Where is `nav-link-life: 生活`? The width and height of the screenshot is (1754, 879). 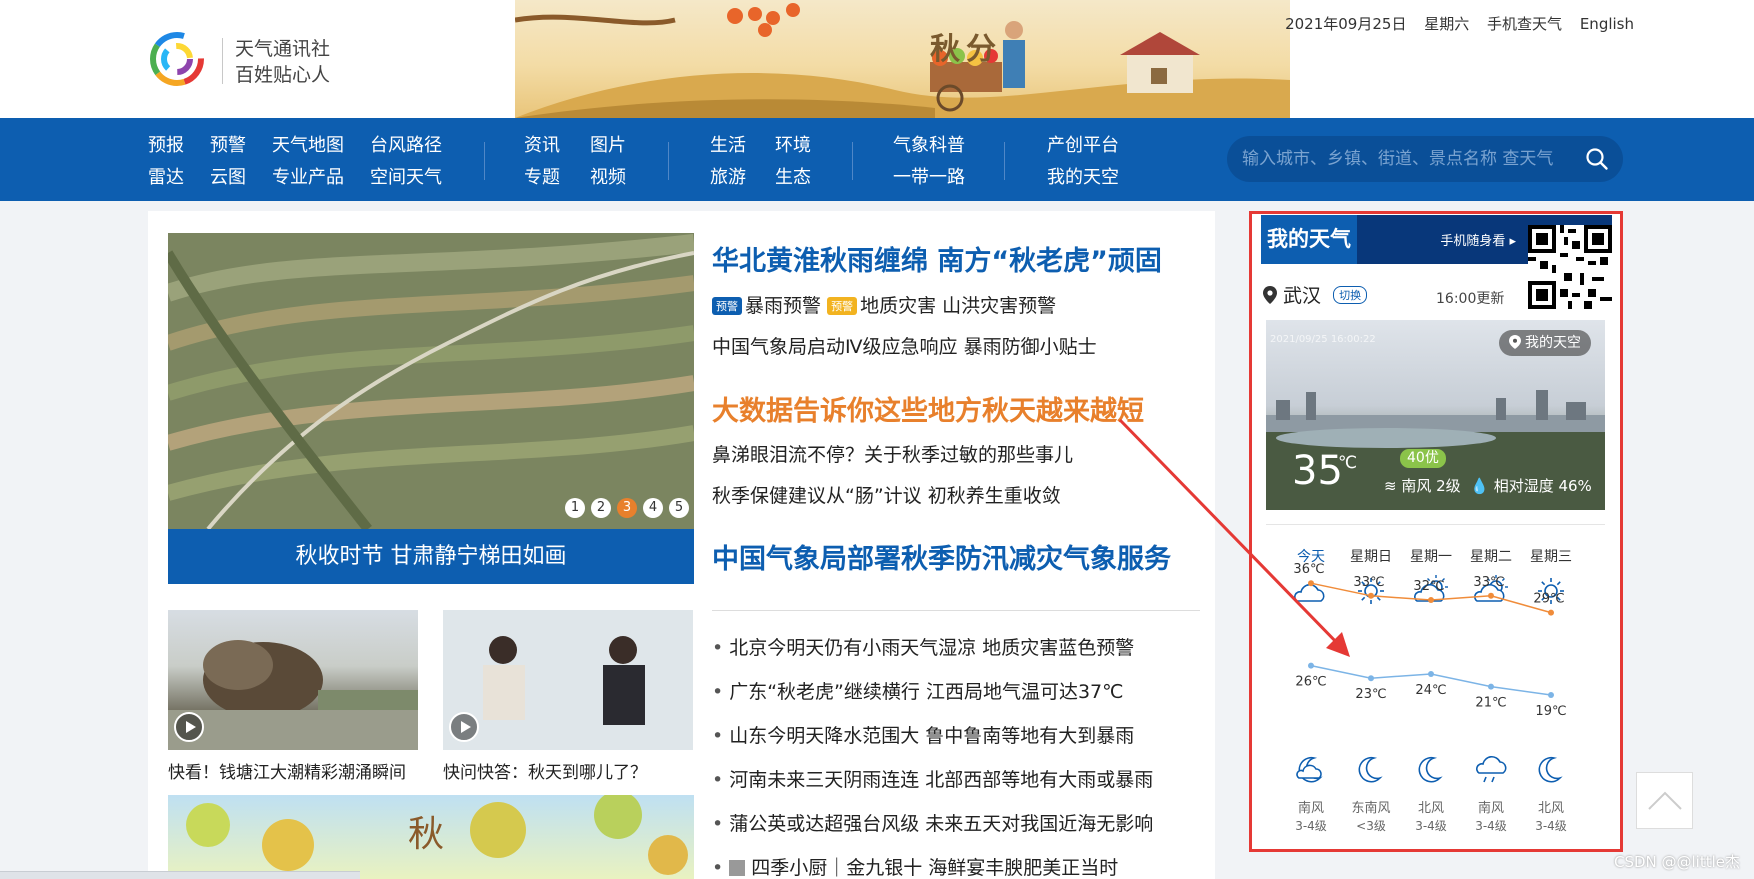 nav-link-life: 生活 is located at coordinates (742, 146).